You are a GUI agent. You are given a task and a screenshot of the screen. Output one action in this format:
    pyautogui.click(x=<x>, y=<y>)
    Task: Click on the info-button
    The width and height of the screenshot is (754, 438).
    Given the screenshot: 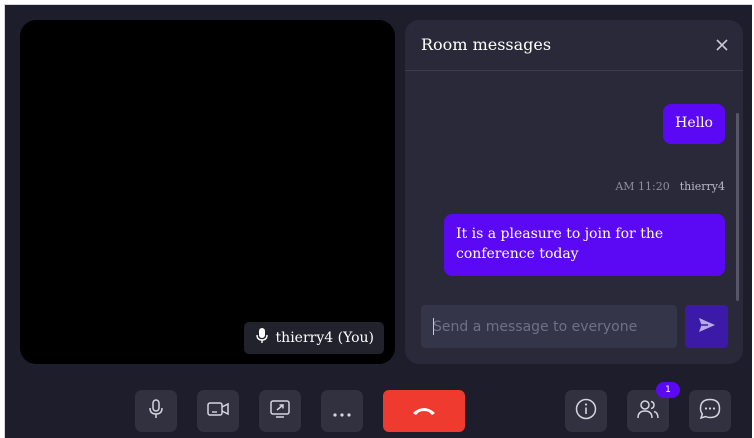 What is the action you would take?
    pyautogui.click(x=586, y=411)
    